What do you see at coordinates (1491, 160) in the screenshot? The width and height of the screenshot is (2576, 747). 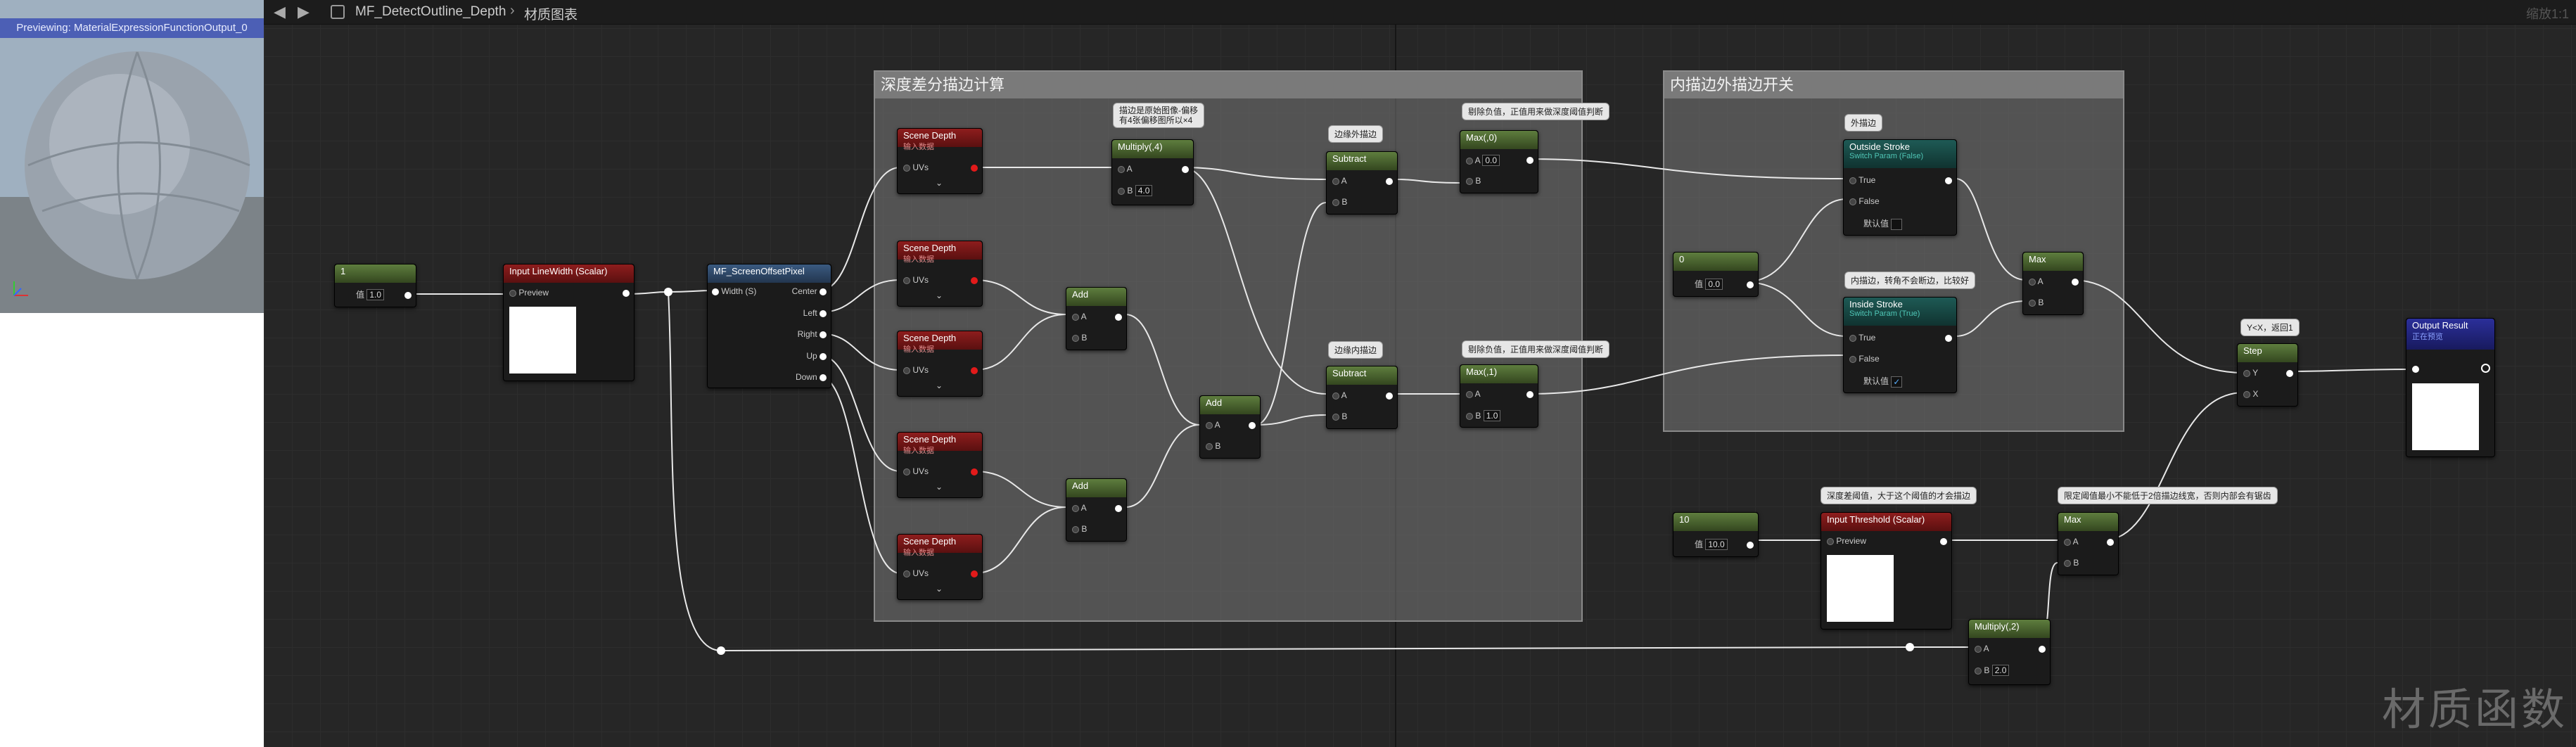 I see `value-box: 0.0` at bounding box center [1491, 160].